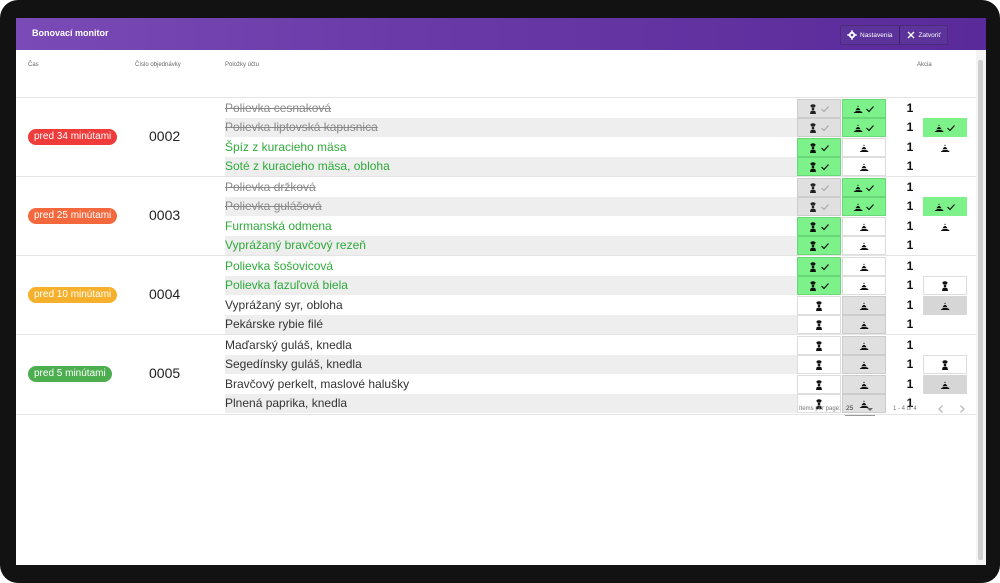 The width and height of the screenshot is (1000, 583). I want to click on item-name: Polievka liptovská kapusnica, so click(301, 127).